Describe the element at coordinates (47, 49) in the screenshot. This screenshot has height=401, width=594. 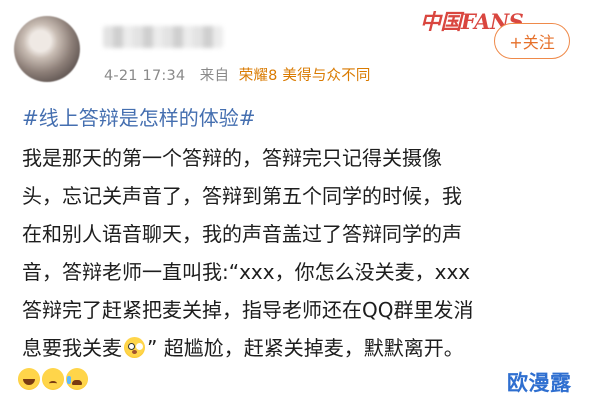
I see `avatar` at that location.